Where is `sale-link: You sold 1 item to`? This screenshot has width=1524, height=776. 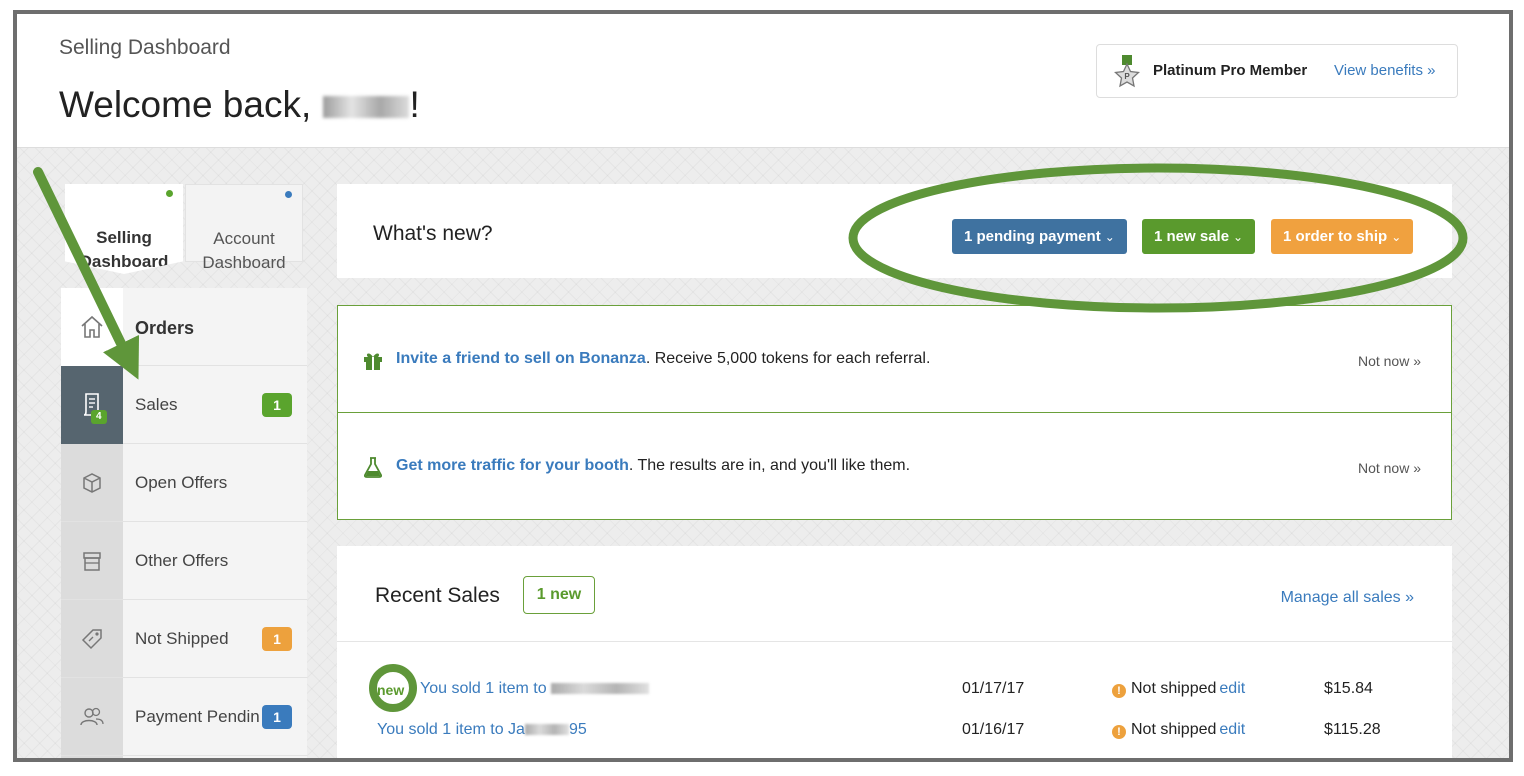 sale-link: You sold 1 item to is located at coordinates (535, 689).